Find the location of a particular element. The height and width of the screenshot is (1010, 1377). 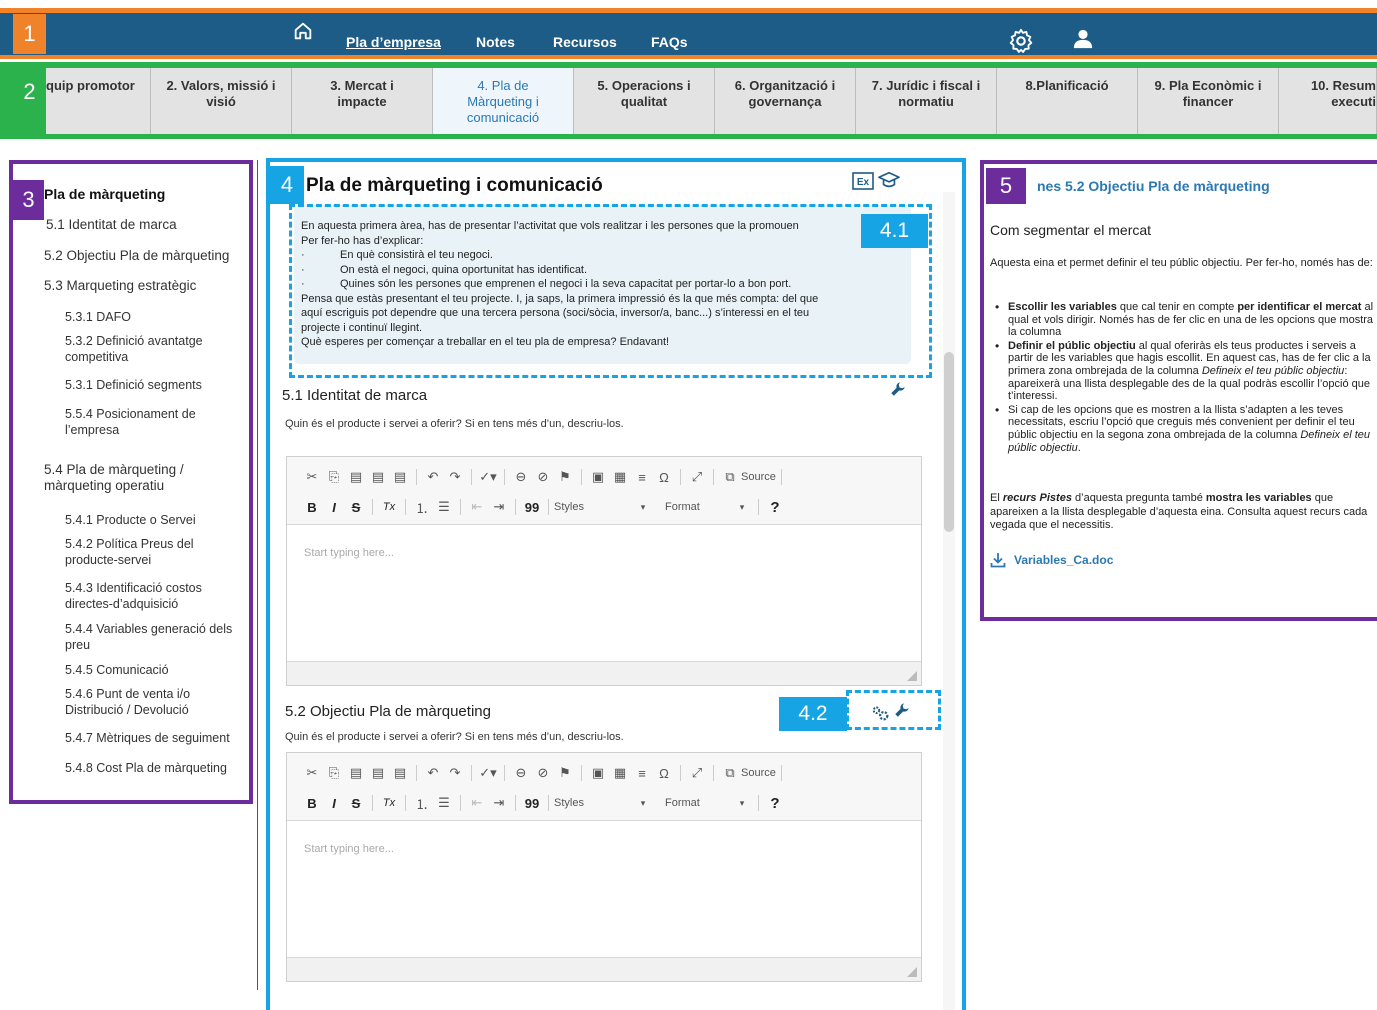

resize-grip-icon is located at coordinates (912, 676).